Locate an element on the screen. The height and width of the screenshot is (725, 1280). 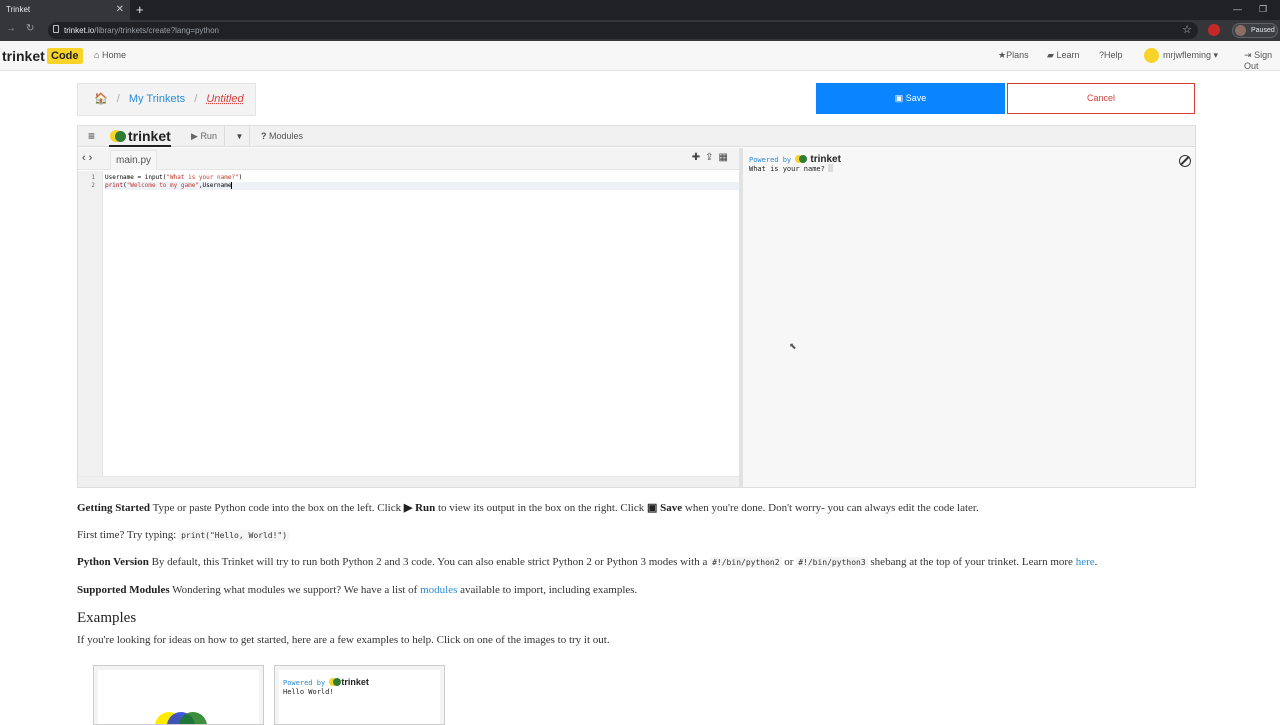
example-output: Powered by trinket Hello World! is located at coordinates (326, 687).